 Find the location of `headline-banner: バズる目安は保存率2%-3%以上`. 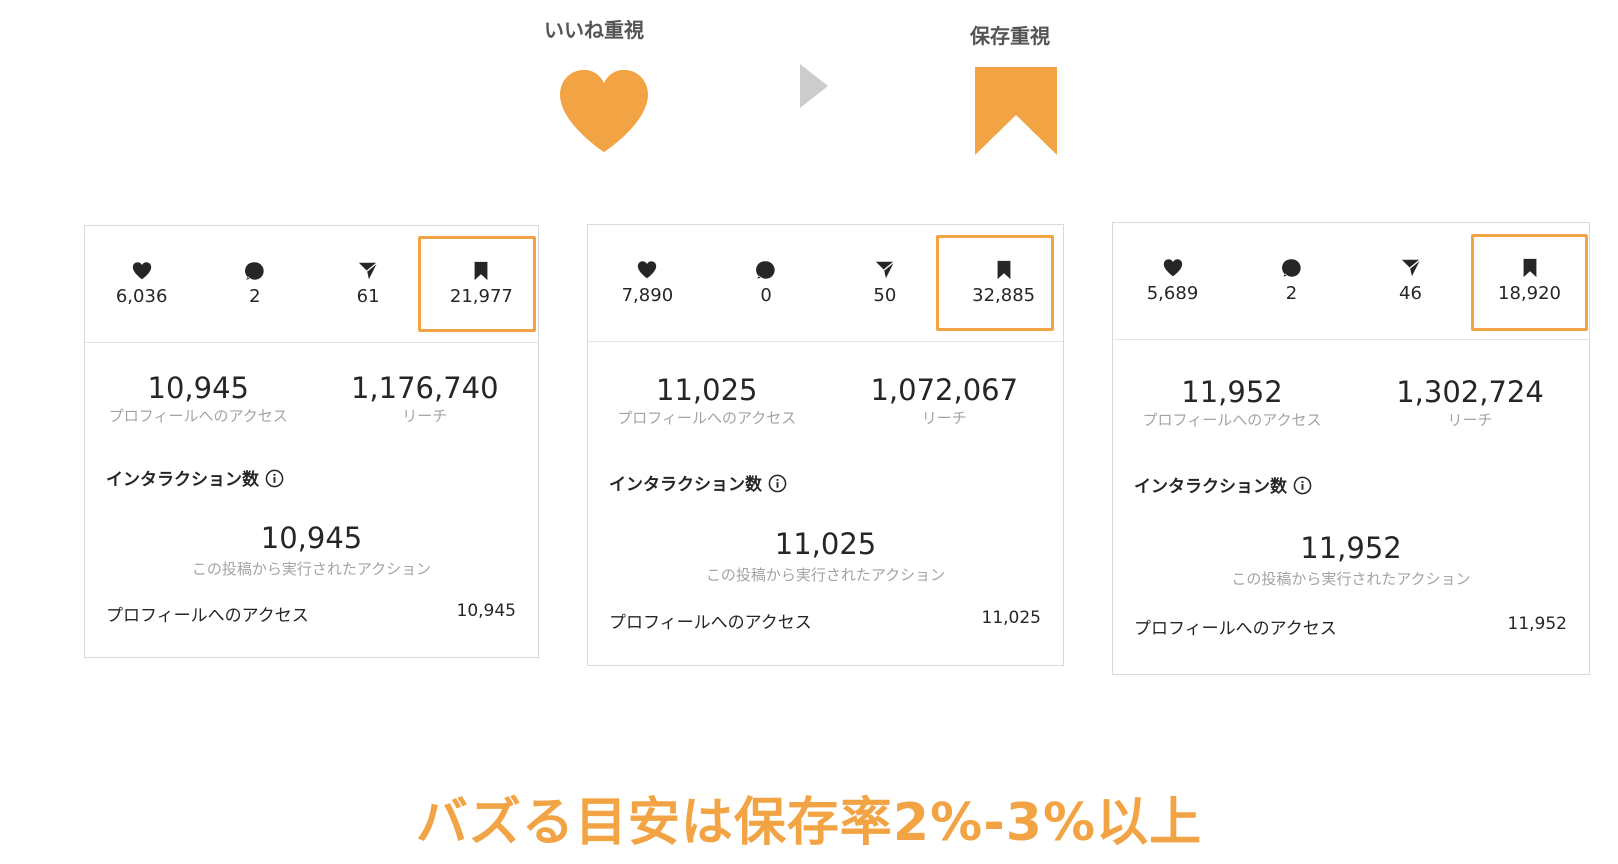

headline-banner: バズる目安は保存率2%-3%以上 is located at coordinates (809, 823).